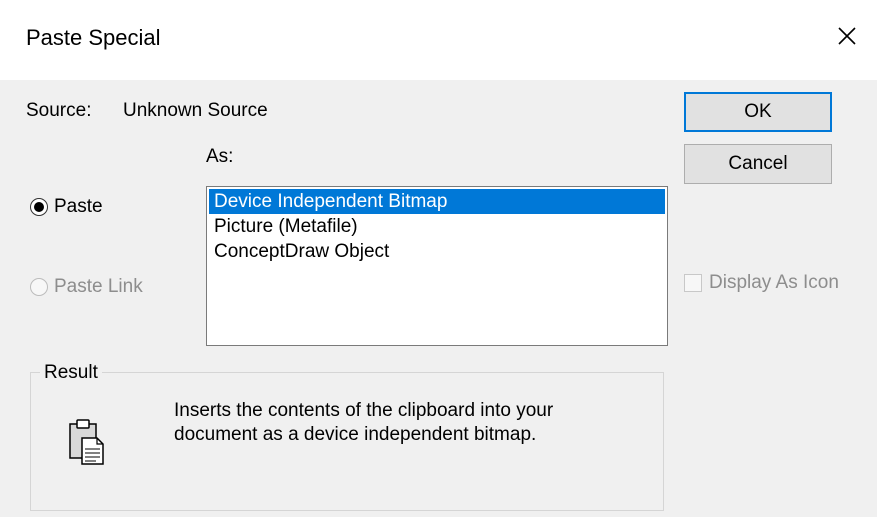 The width and height of the screenshot is (877, 517). Describe the element at coordinates (355, 434) in the screenshot. I see `result-line-2: document as a device independent bitmap.` at that location.